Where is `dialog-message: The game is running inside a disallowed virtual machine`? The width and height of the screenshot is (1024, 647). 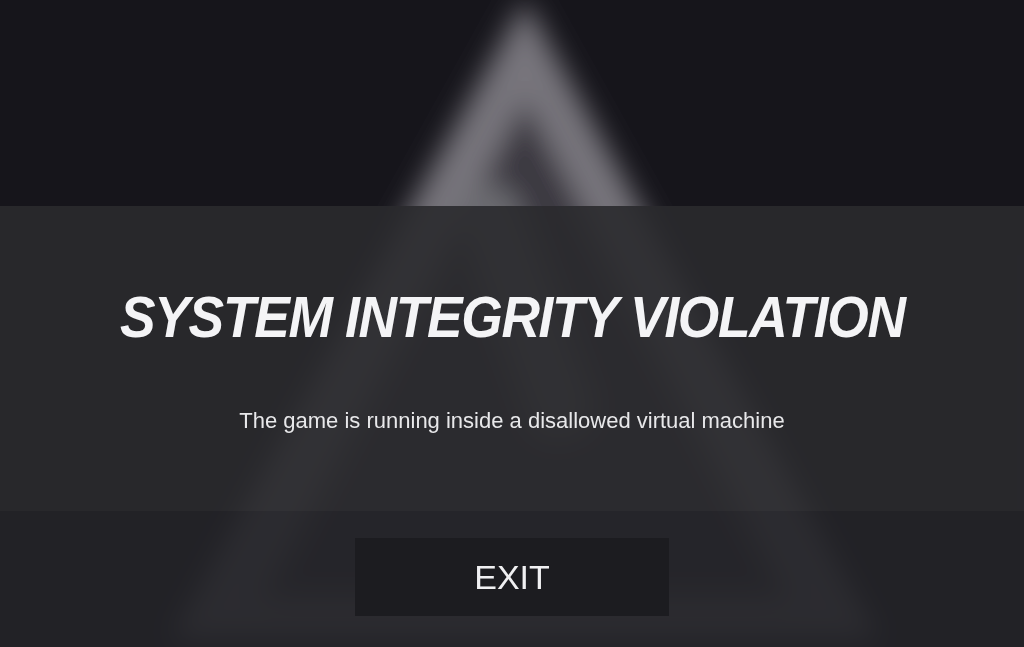 dialog-message: The game is running inside a disallowed virtual machine is located at coordinates (512, 421).